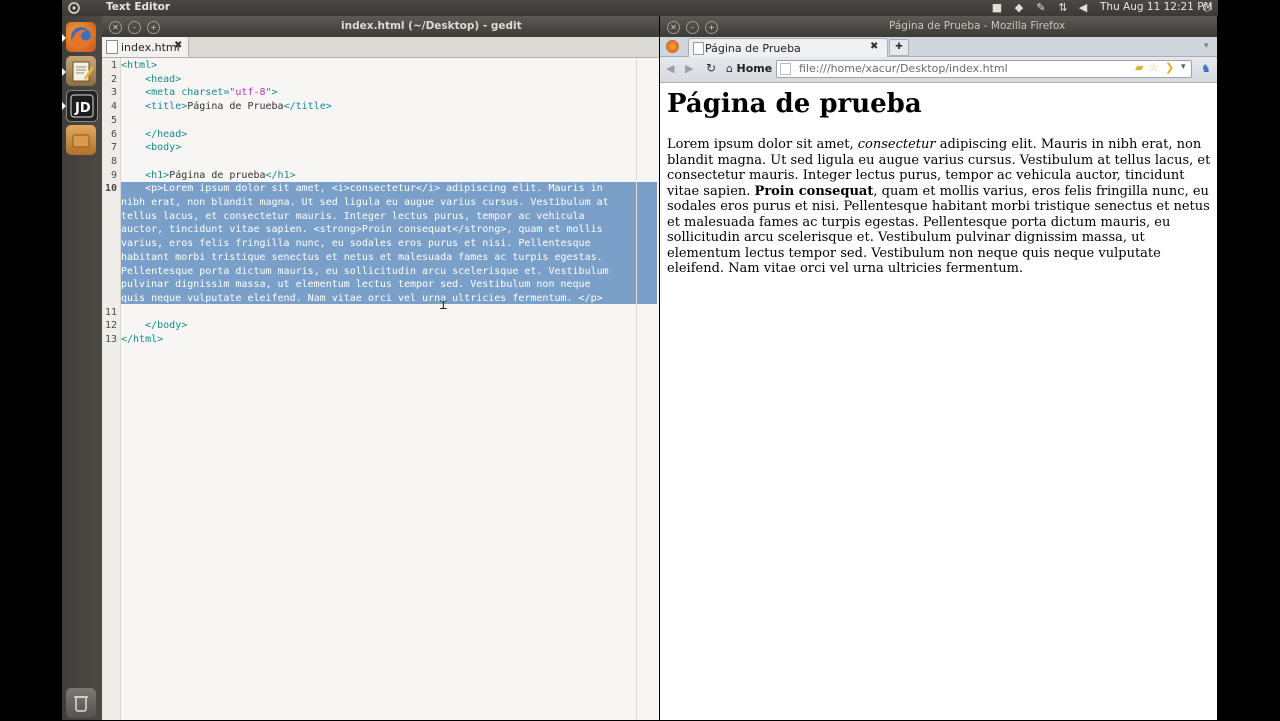  Describe the element at coordinates (211, 93) in the screenshot. I see `code-line: <meta charset="utf-8">` at that location.